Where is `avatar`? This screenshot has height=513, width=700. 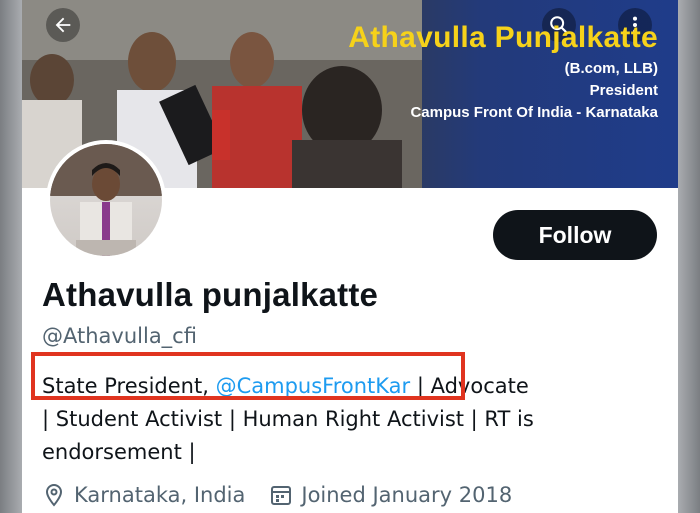 avatar is located at coordinates (106, 200).